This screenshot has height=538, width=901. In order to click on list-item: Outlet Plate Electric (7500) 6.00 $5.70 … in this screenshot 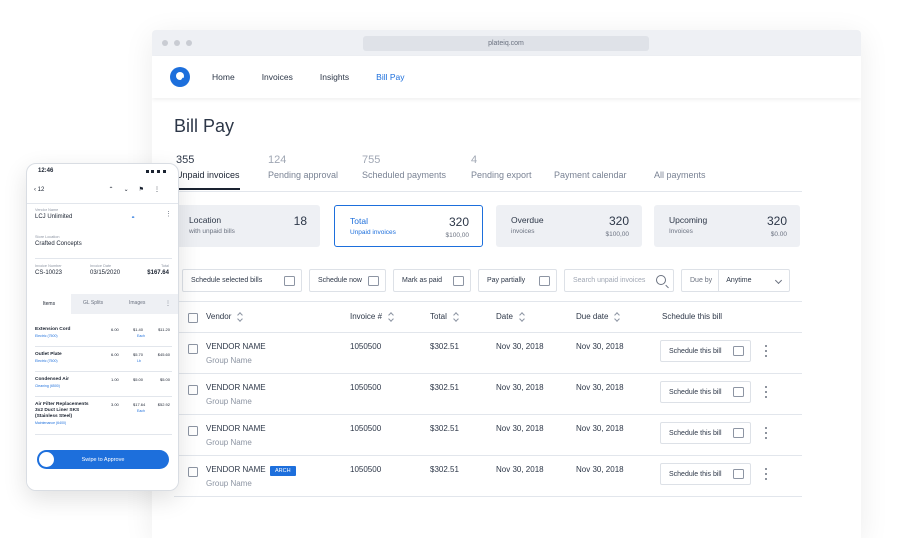, I will do `click(103, 357)`.